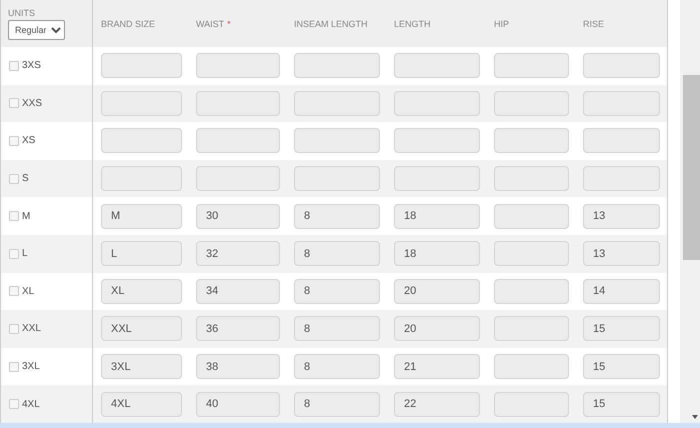  I want to click on input-field: M, so click(141, 216).